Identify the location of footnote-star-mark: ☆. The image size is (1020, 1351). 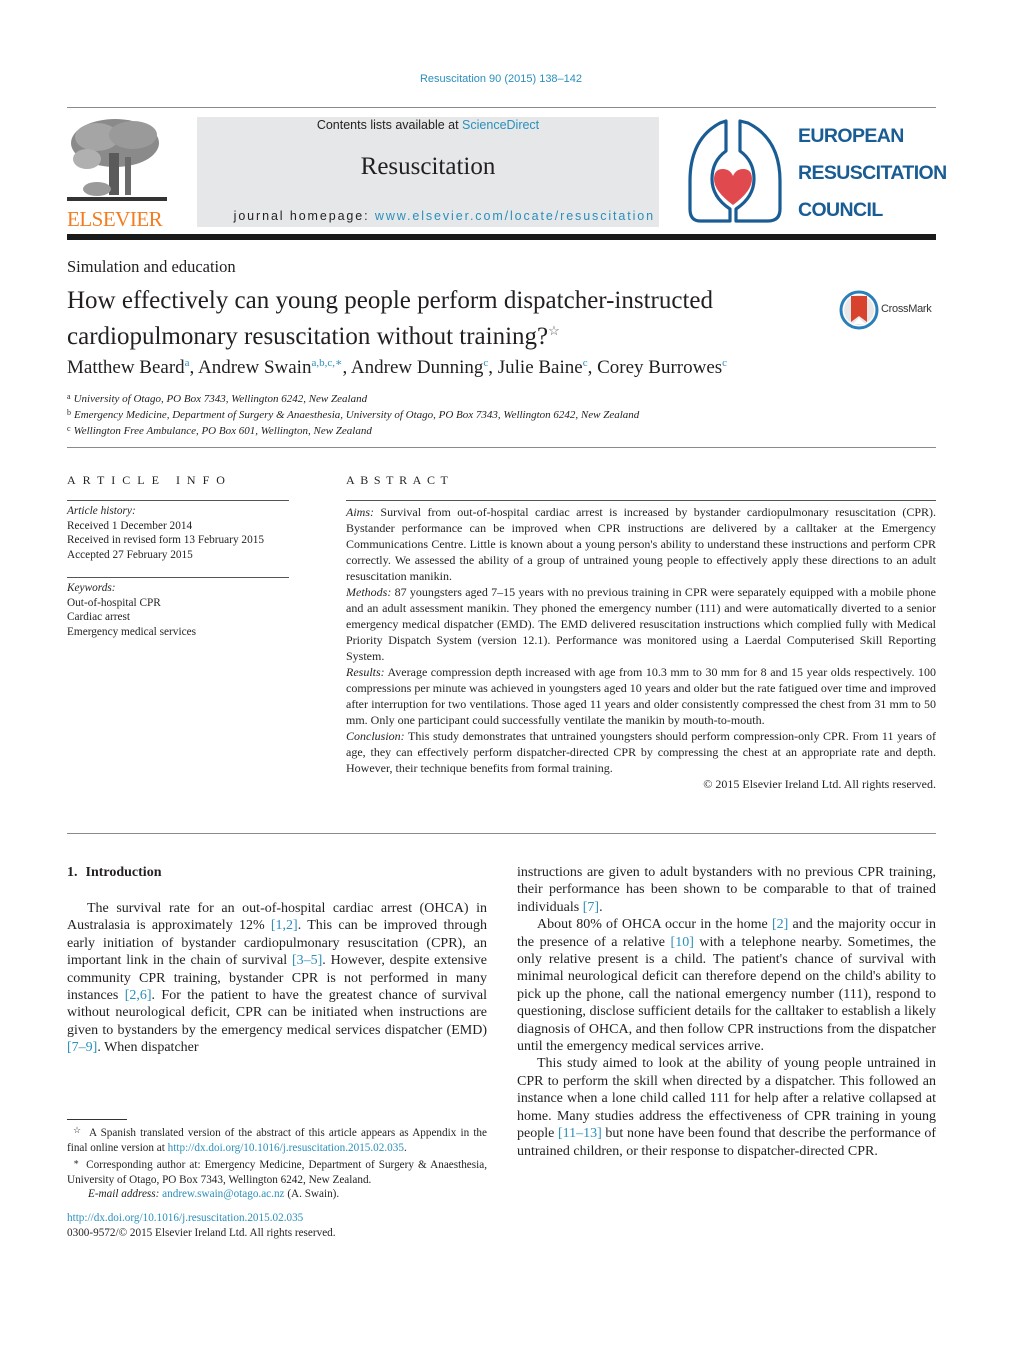
(78, 1130).